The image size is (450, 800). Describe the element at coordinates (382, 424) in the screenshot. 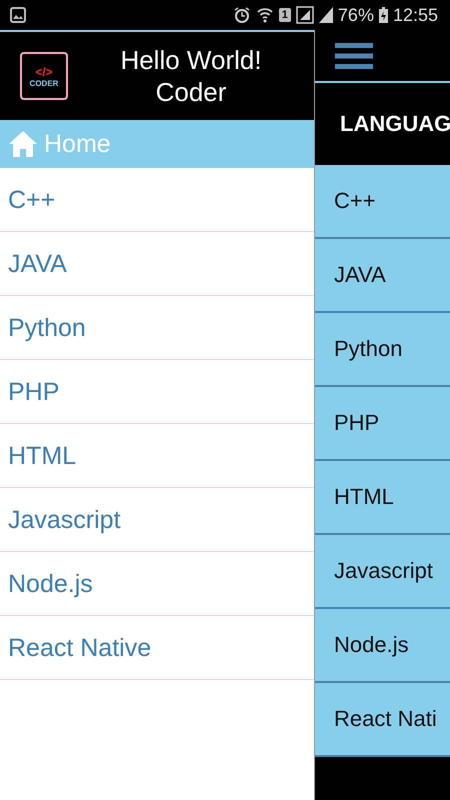

I see `language-item: PHP` at that location.